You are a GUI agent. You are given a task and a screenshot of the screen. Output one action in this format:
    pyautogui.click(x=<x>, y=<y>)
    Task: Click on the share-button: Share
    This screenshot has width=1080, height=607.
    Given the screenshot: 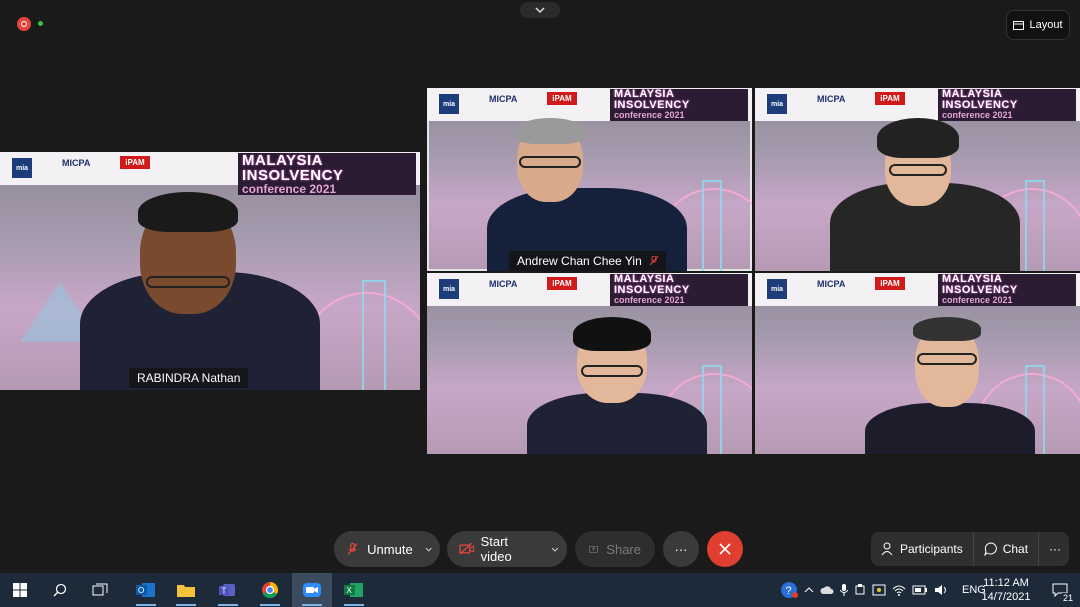 What is the action you would take?
    pyautogui.click(x=615, y=549)
    